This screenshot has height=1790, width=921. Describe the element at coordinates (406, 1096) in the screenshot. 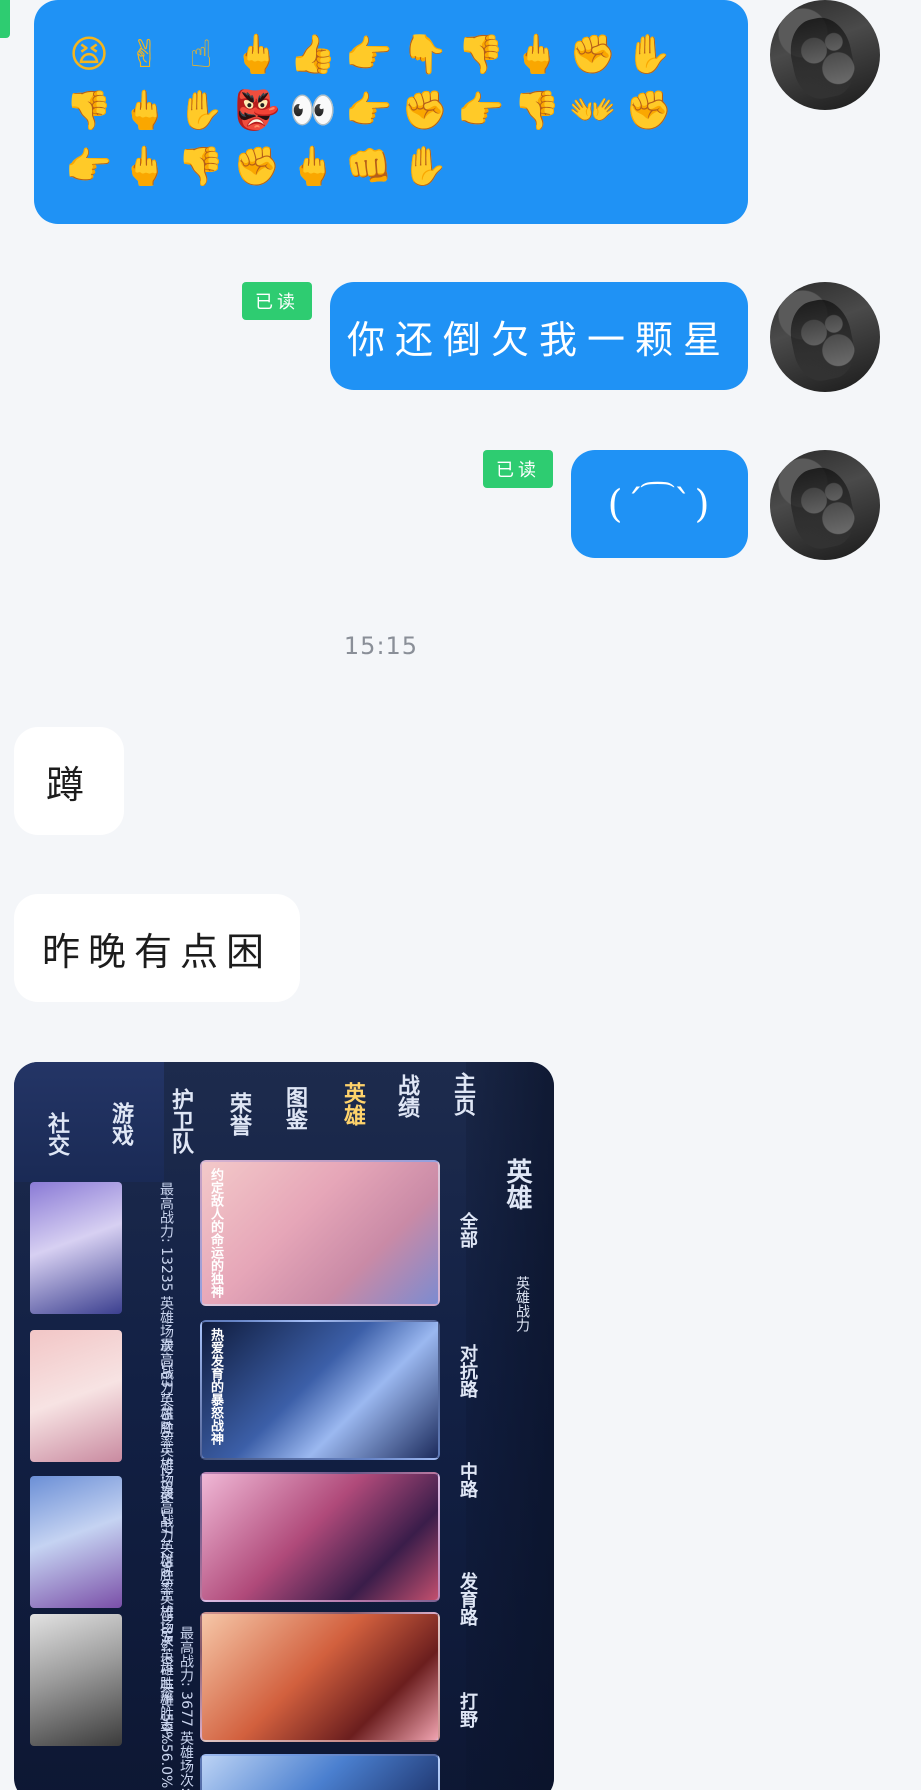

I see `photo-nav-item: 战绩` at that location.